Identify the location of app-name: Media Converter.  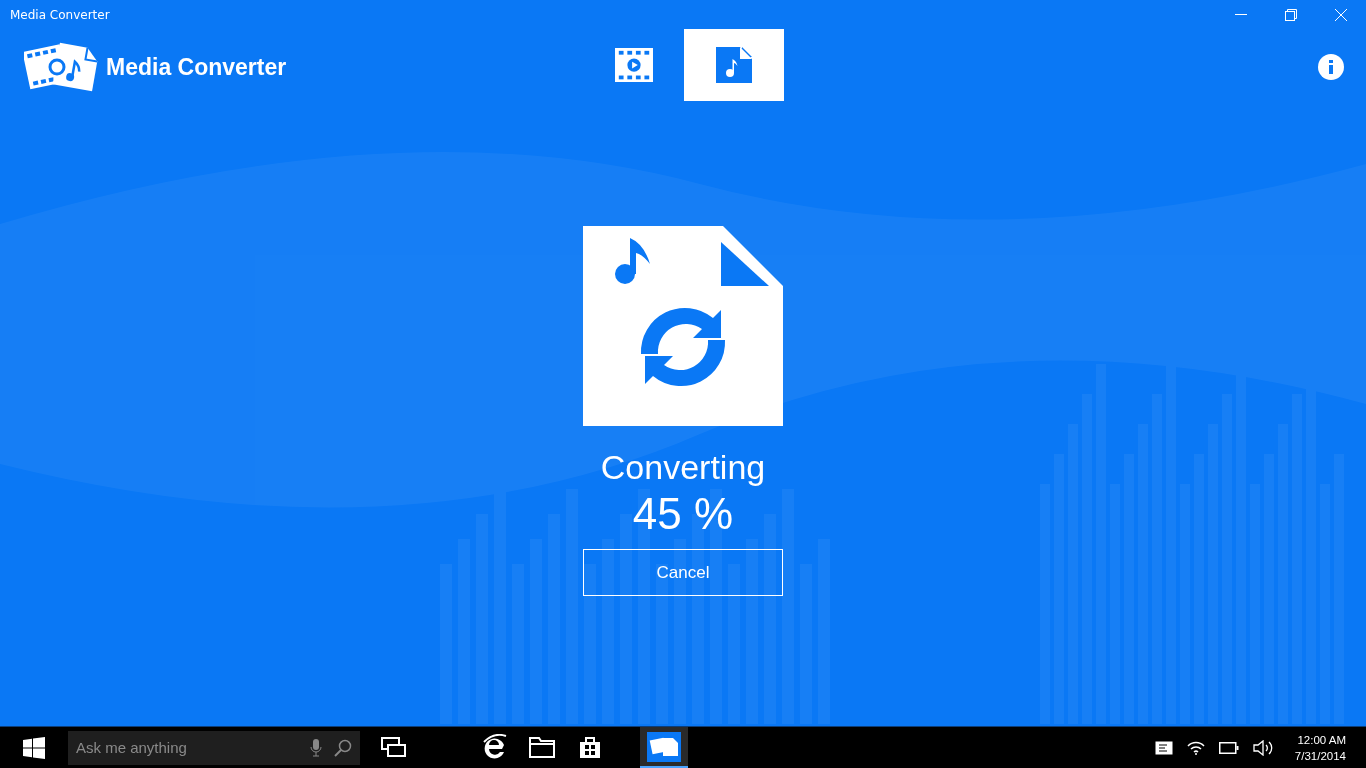
(196, 67).